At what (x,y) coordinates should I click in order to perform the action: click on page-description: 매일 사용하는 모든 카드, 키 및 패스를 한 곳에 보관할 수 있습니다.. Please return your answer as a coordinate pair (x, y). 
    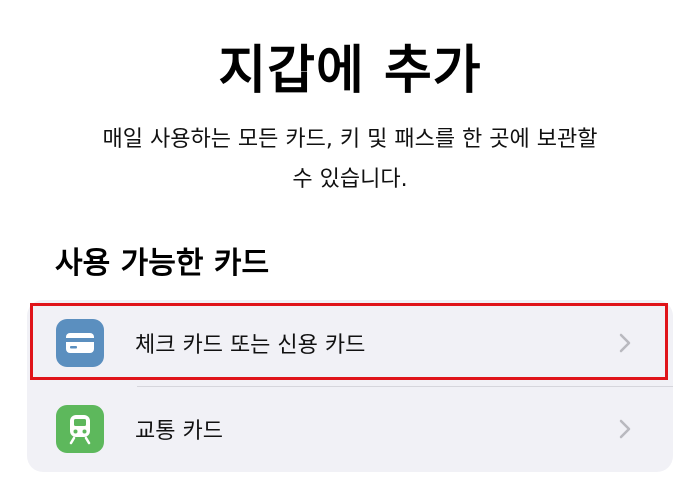
    Looking at the image, I should click on (350, 160).